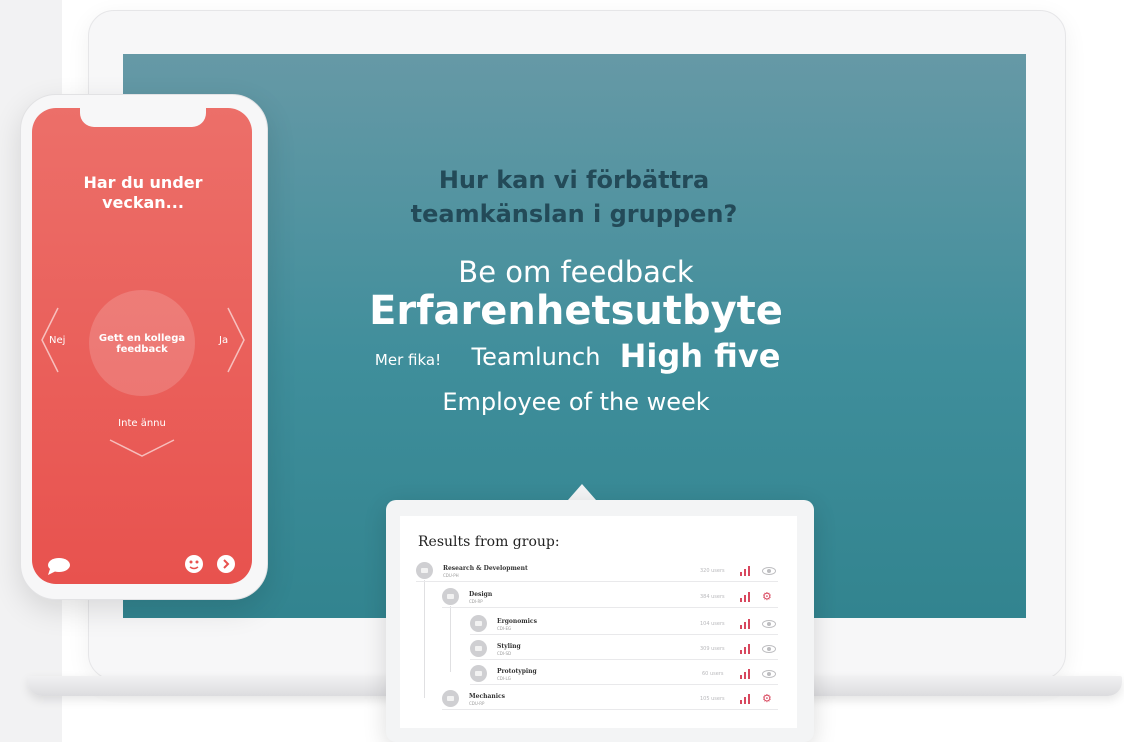 The height and width of the screenshot is (742, 1124). What do you see at coordinates (712, 649) in the screenshot?
I see `group-users: 309 users` at bounding box center [712, 649].